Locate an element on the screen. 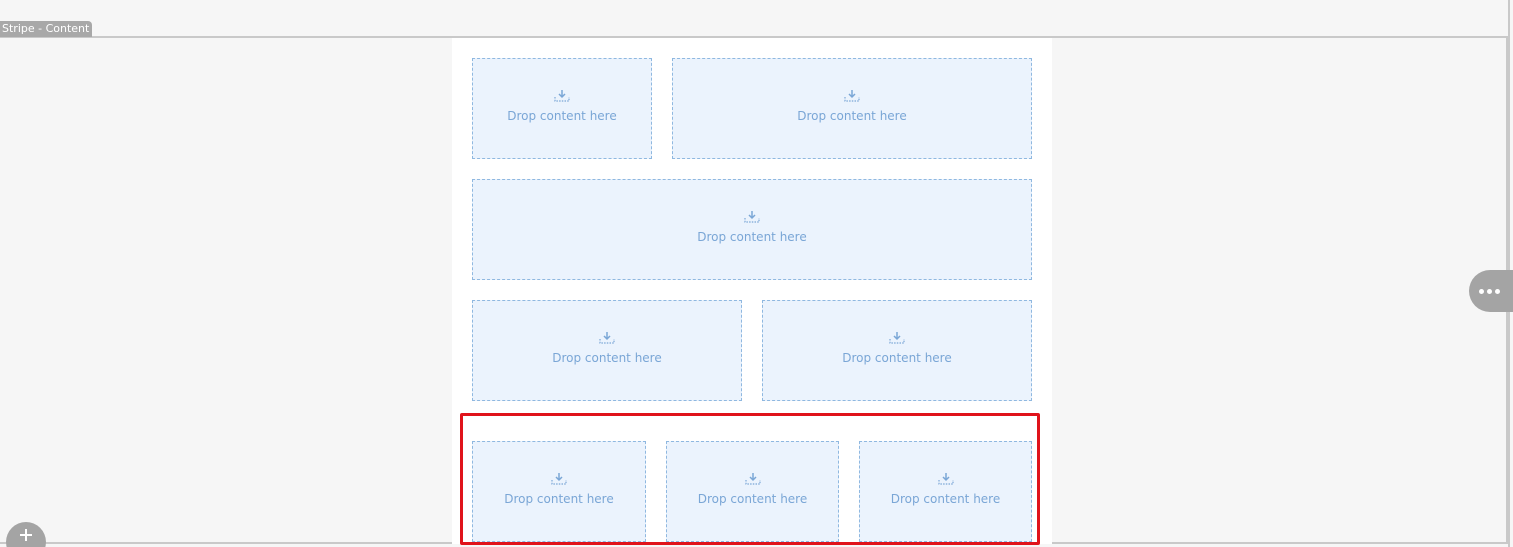  dropzone-row3-col1: Drop content here is located at coordinates (607, 350).